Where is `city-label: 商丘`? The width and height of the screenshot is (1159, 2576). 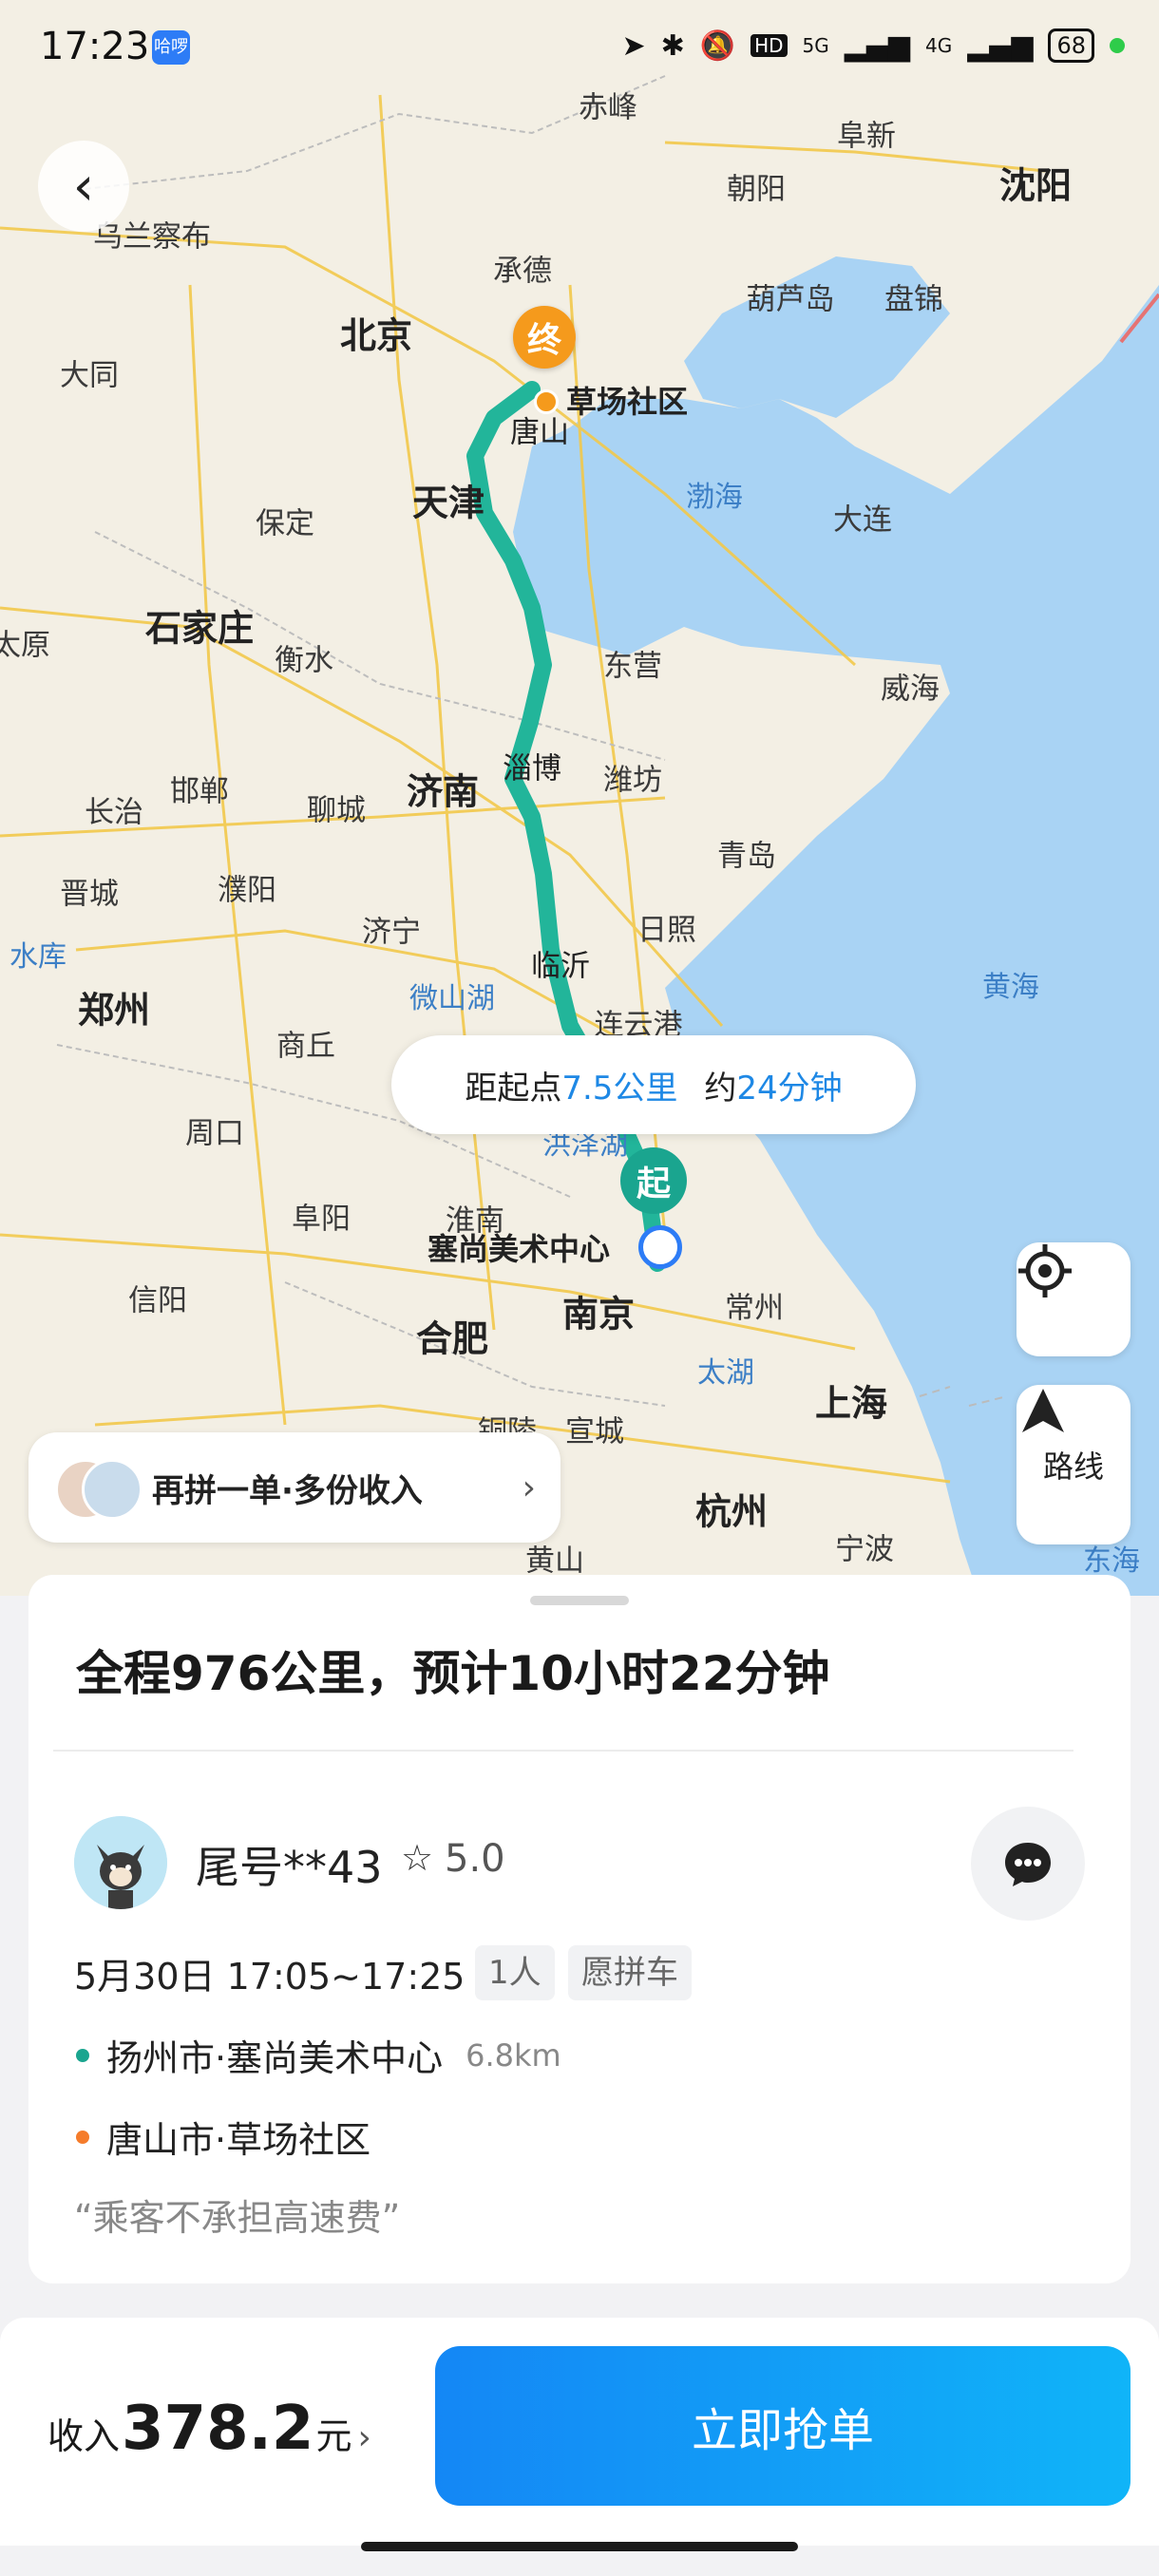 city-label: 商丘 is located at coordinates (305, 1046).